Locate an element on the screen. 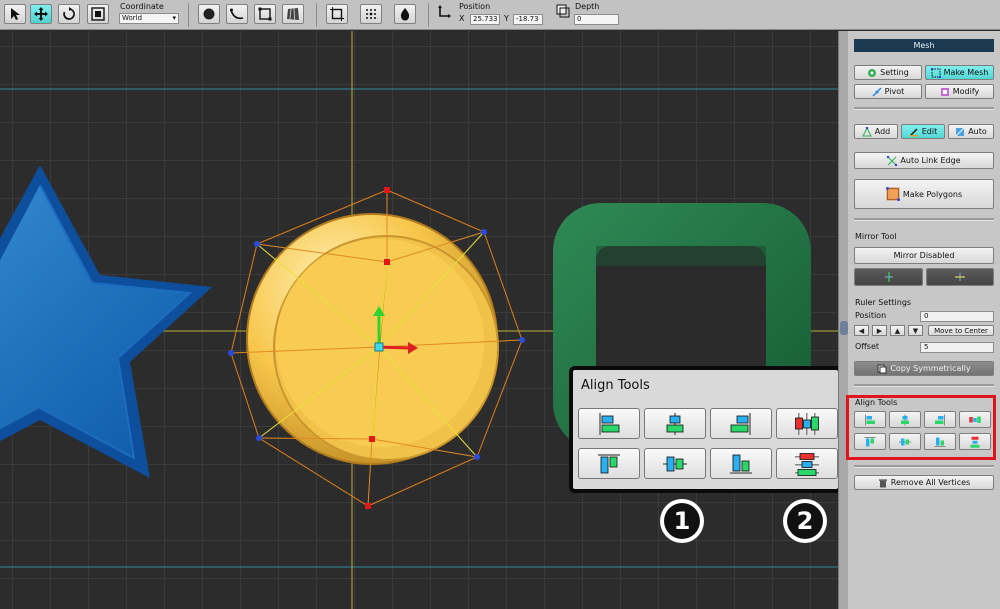 Image resolution: width=1000 pixels, height=609 pixels. align-right-icon is located at coordinates (740, 423).